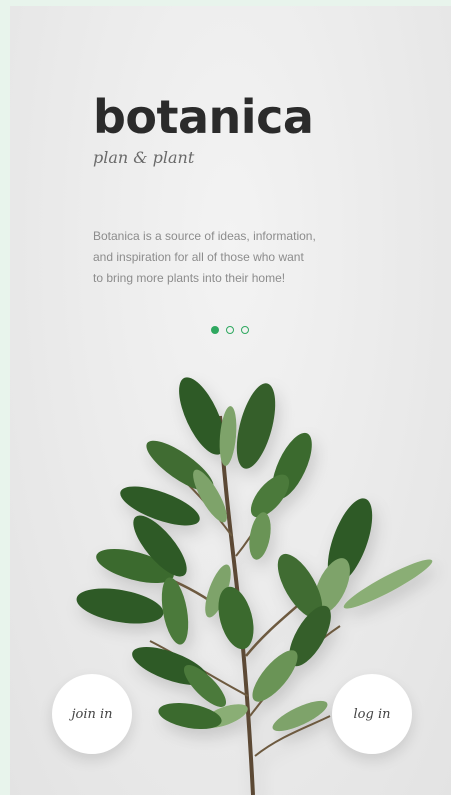  I want to click on app-tagline: plan & plant, so click(144, 157).